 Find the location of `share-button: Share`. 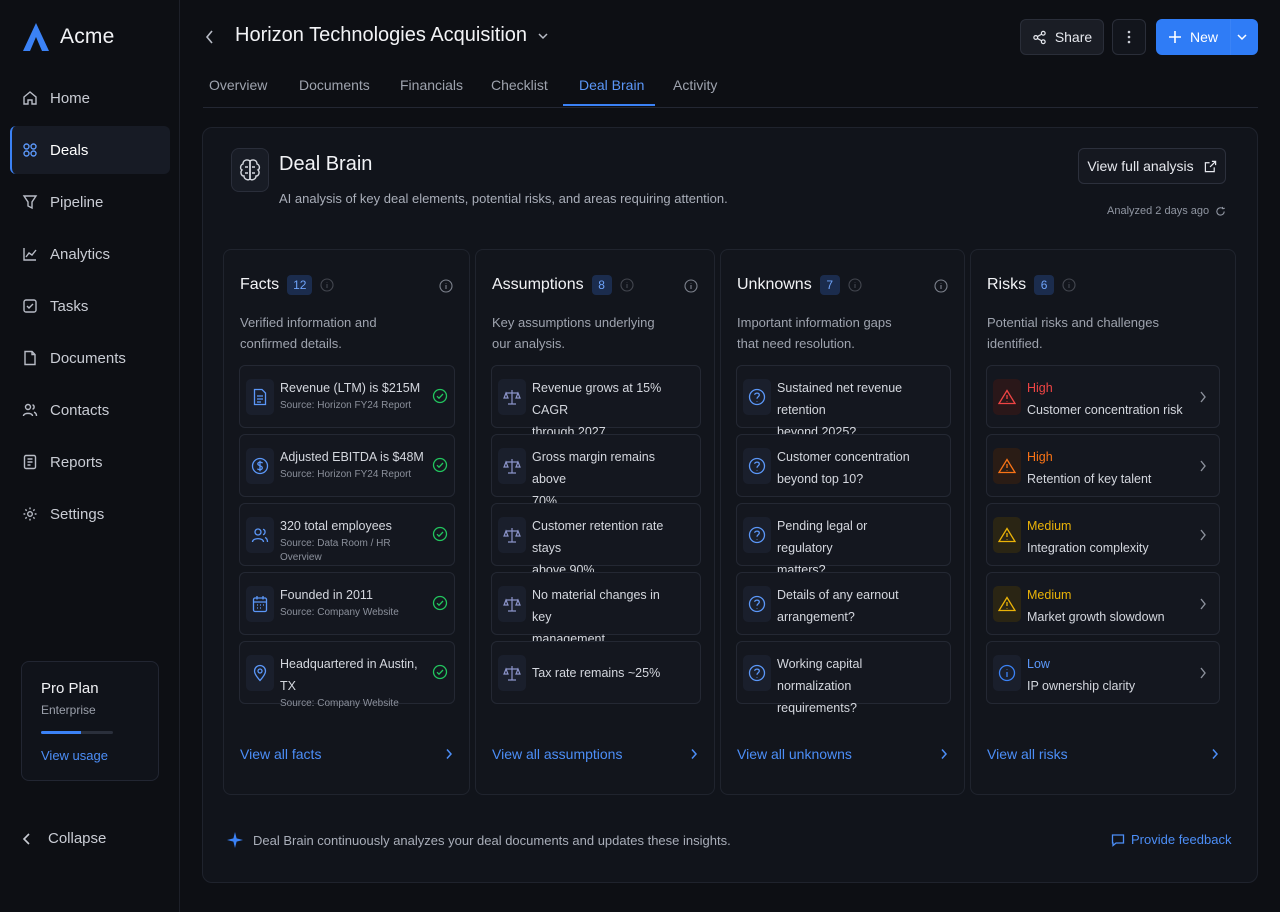

share-button: Share is located at coordinates (1062, 37).